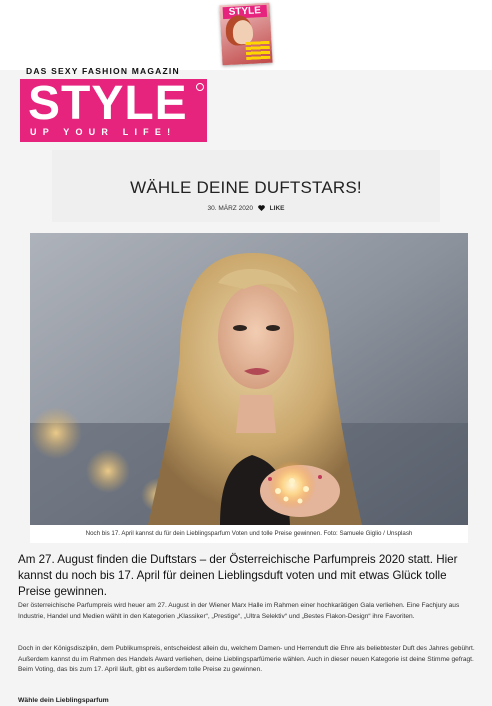 This screenshot has height=706, width=492. What do you see at coordinates (261, 208) in the screenshot?
I see `heart-icon` at bounding box center [261, 208].